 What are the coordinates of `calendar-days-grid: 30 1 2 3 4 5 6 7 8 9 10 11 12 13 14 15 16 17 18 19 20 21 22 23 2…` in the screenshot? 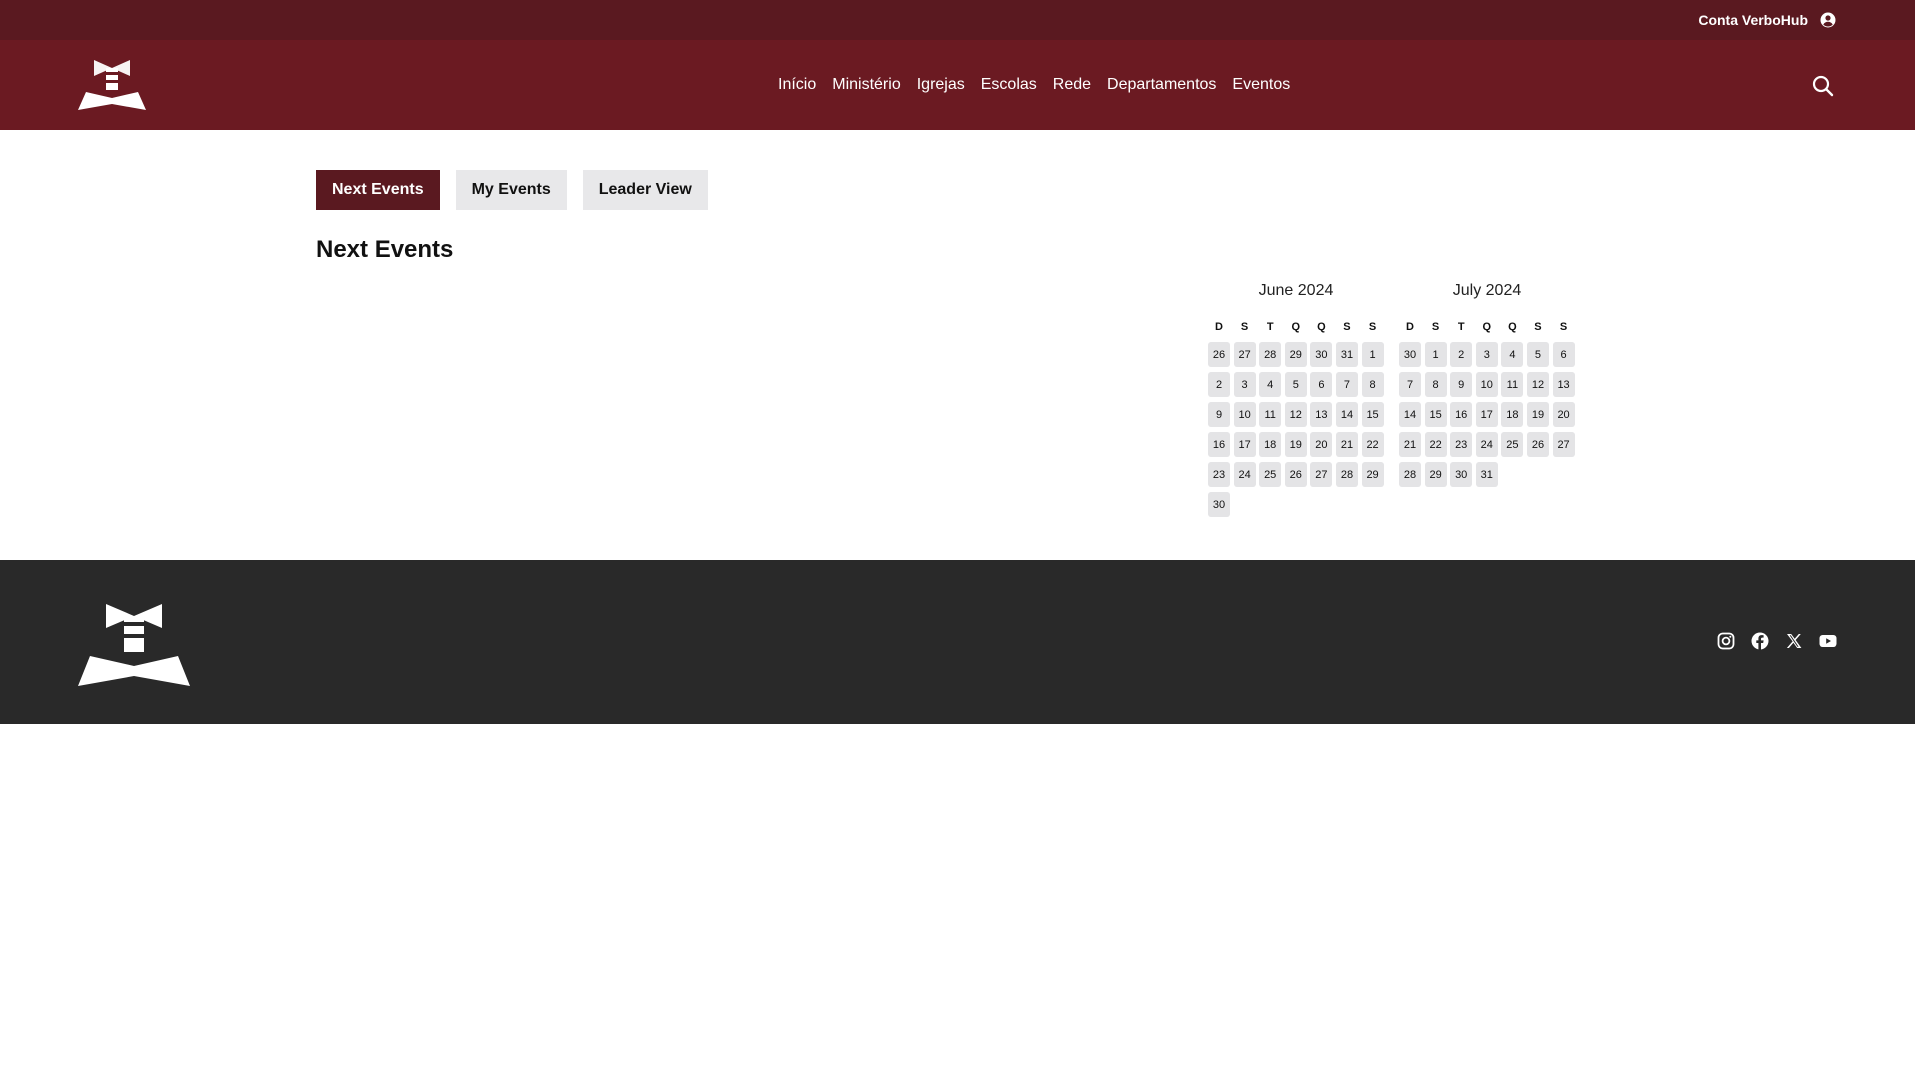 It's located at (1487, 414).